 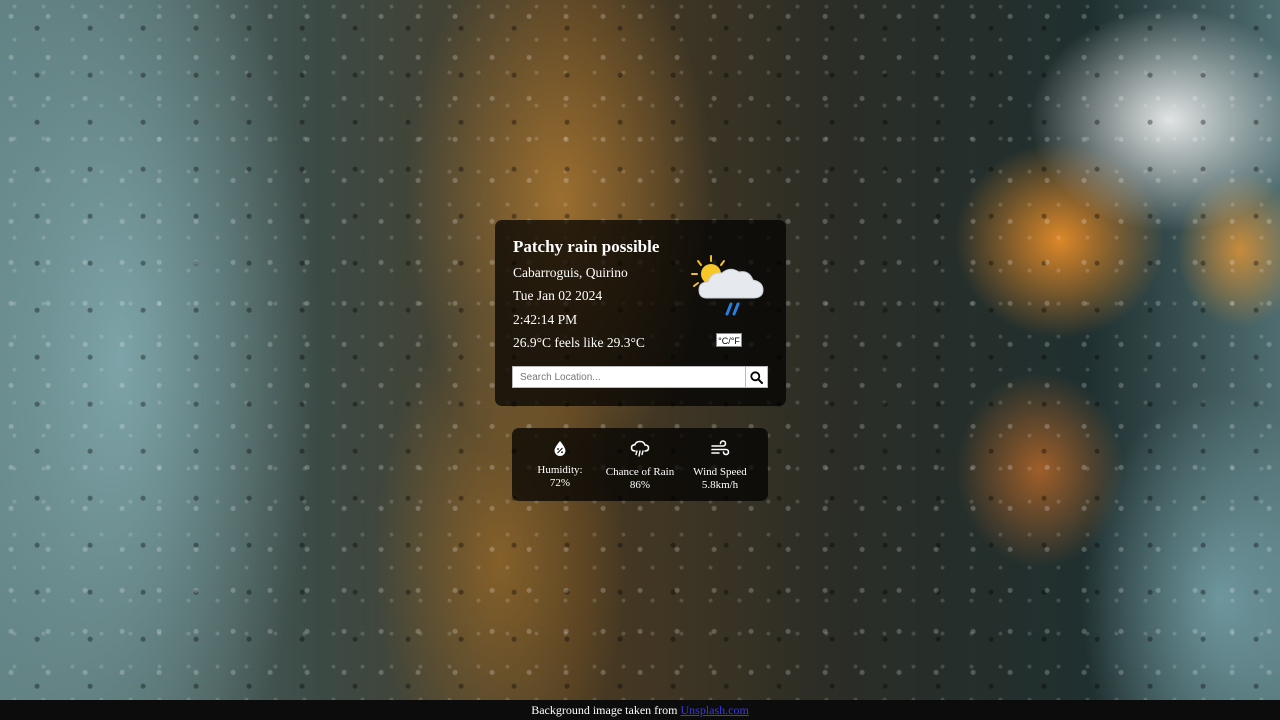 I want to click on rain-cloud-icon, so click(x=640, y=448).